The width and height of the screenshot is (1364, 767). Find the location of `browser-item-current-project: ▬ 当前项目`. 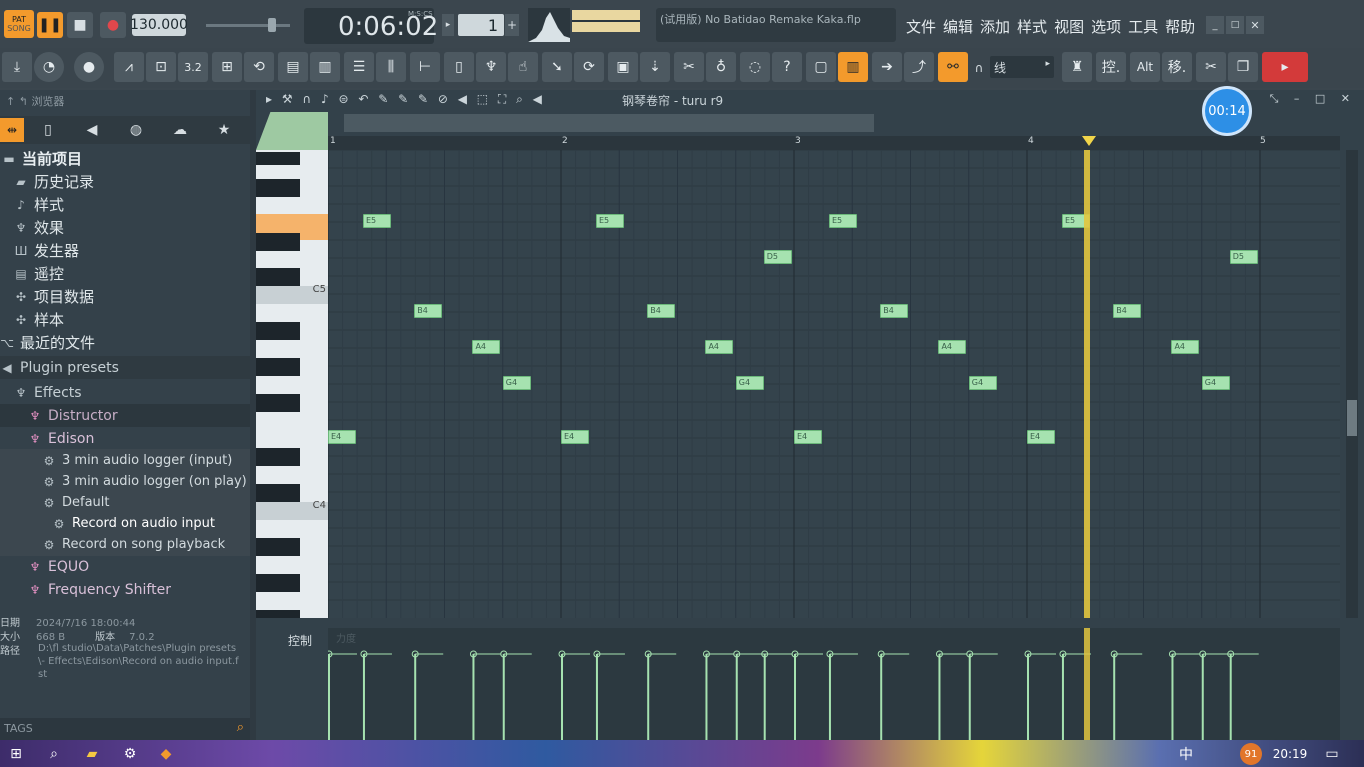

browser-item-current-project: ▬ 当前项目 is located at coordinates (125, 158).